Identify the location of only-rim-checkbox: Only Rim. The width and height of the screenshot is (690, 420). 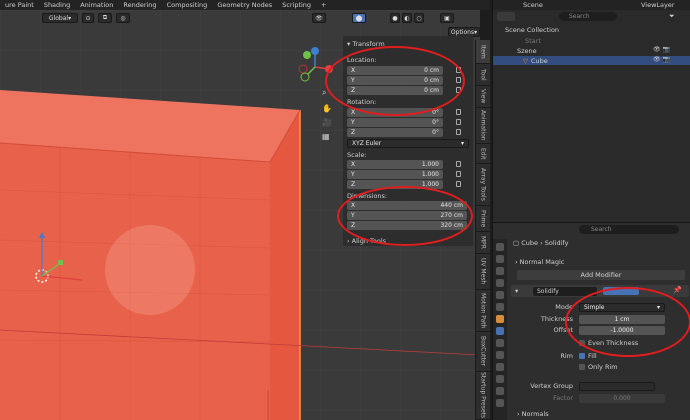
(598, 367).